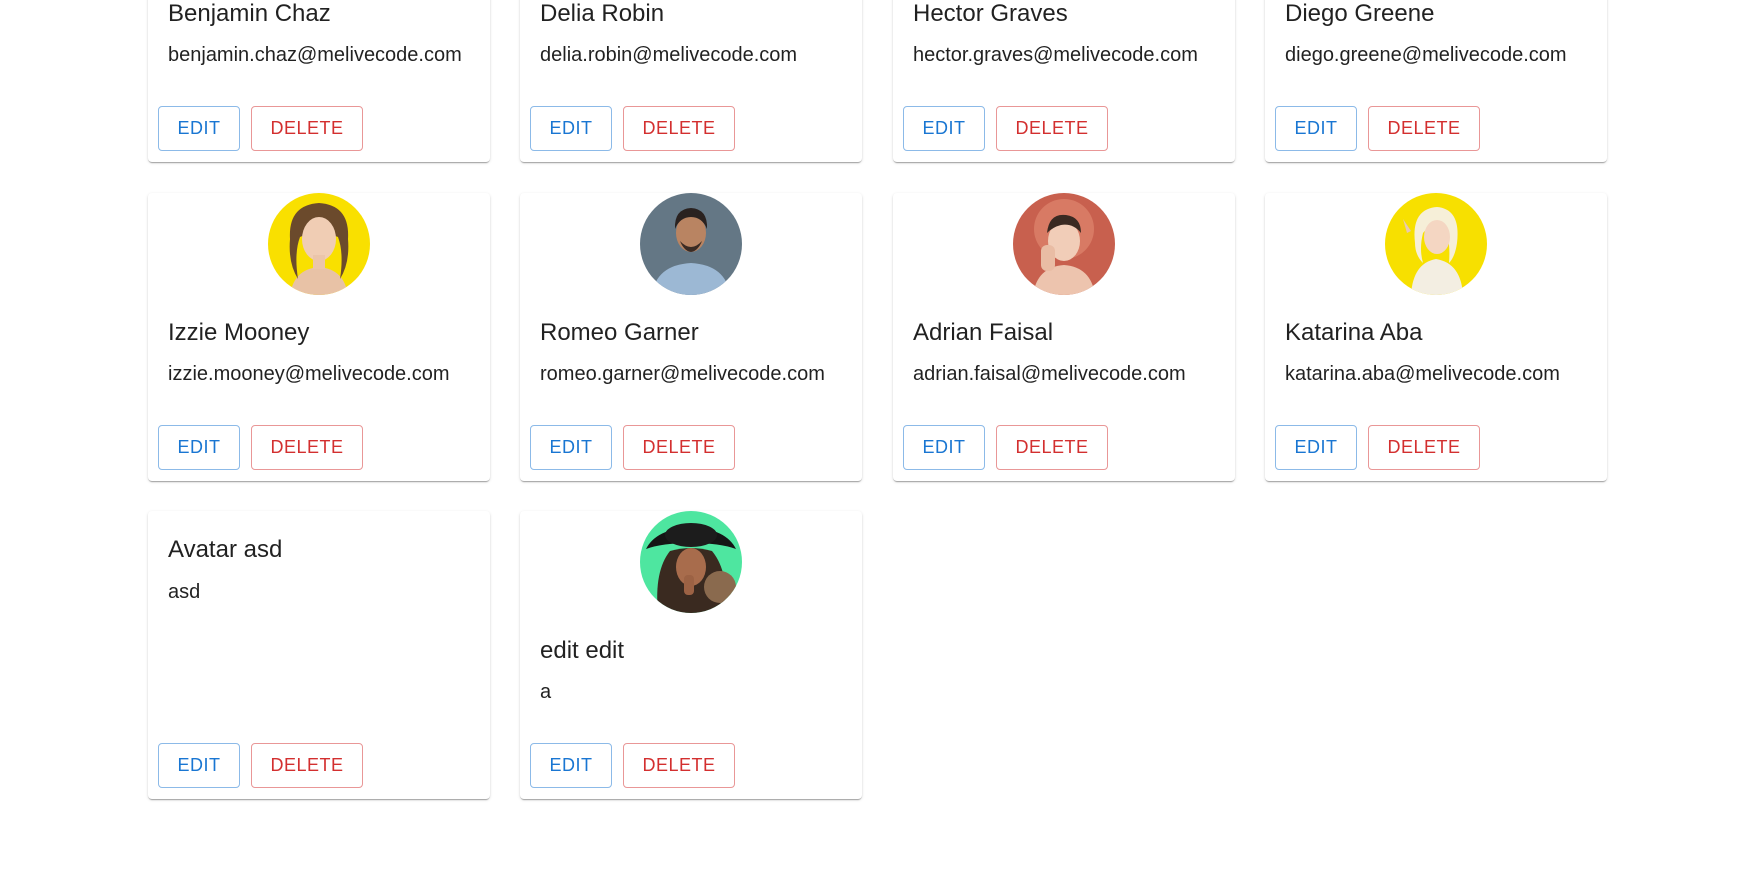 The image size is (1744, 893). What do you see at coordinates (1426, 55) in the screenshot?
I see `user-email: diego.greene@melivecode.com` at bounding box center [1426, 55].